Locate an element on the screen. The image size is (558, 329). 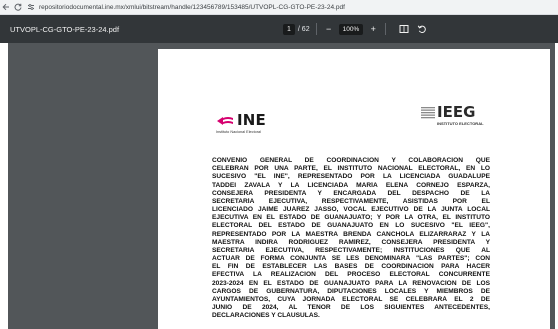
viewer-edge is located at coordinates (4, 186).